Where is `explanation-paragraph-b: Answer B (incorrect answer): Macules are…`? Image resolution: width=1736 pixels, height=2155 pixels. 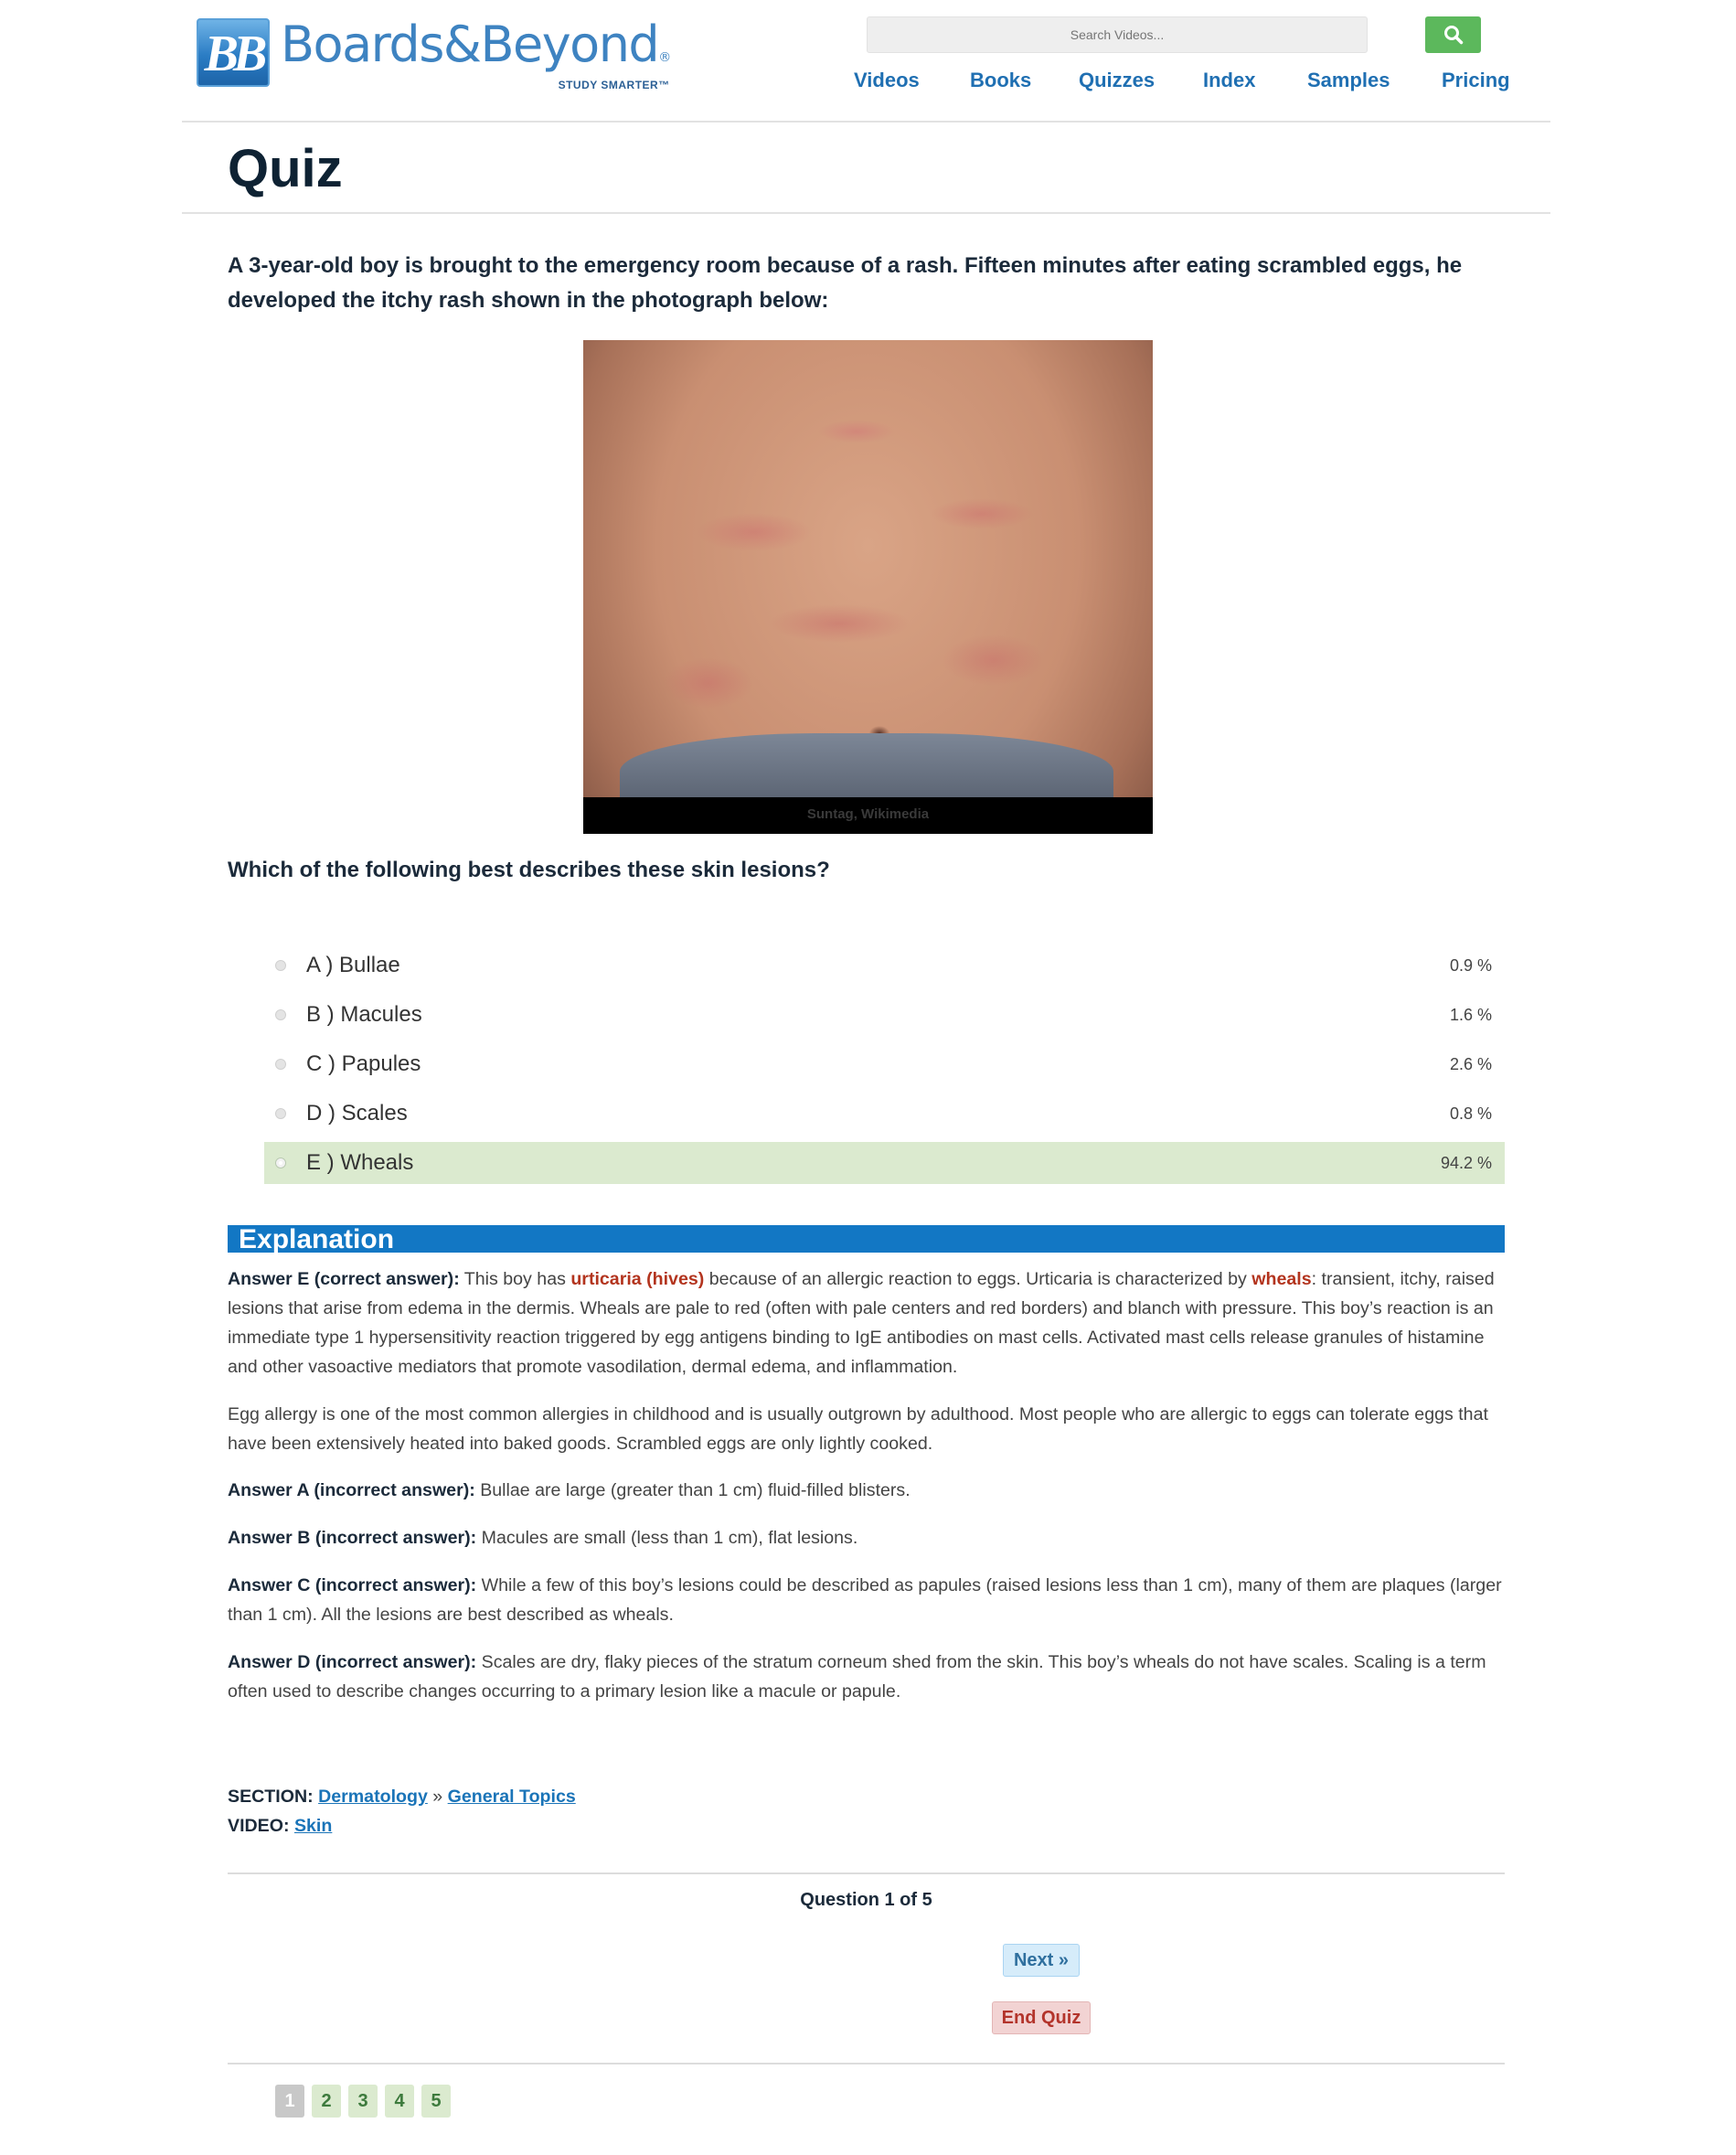 explanation-paragraph-b: Answer B (incorrect answer): Macules are… is located at coordinates (866, 1537).